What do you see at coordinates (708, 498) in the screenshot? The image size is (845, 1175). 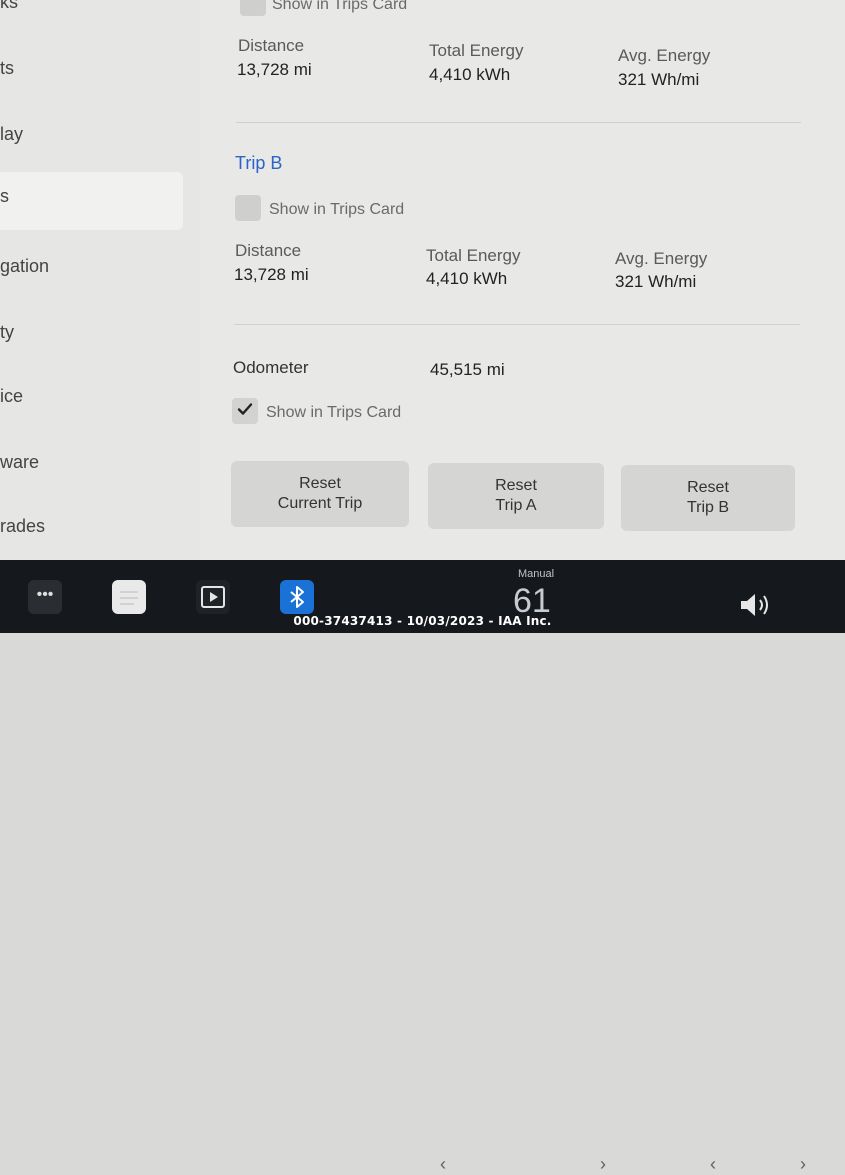 I see `reset-trip-b-button: Reset Trip B` at bounding box center [708, 498].